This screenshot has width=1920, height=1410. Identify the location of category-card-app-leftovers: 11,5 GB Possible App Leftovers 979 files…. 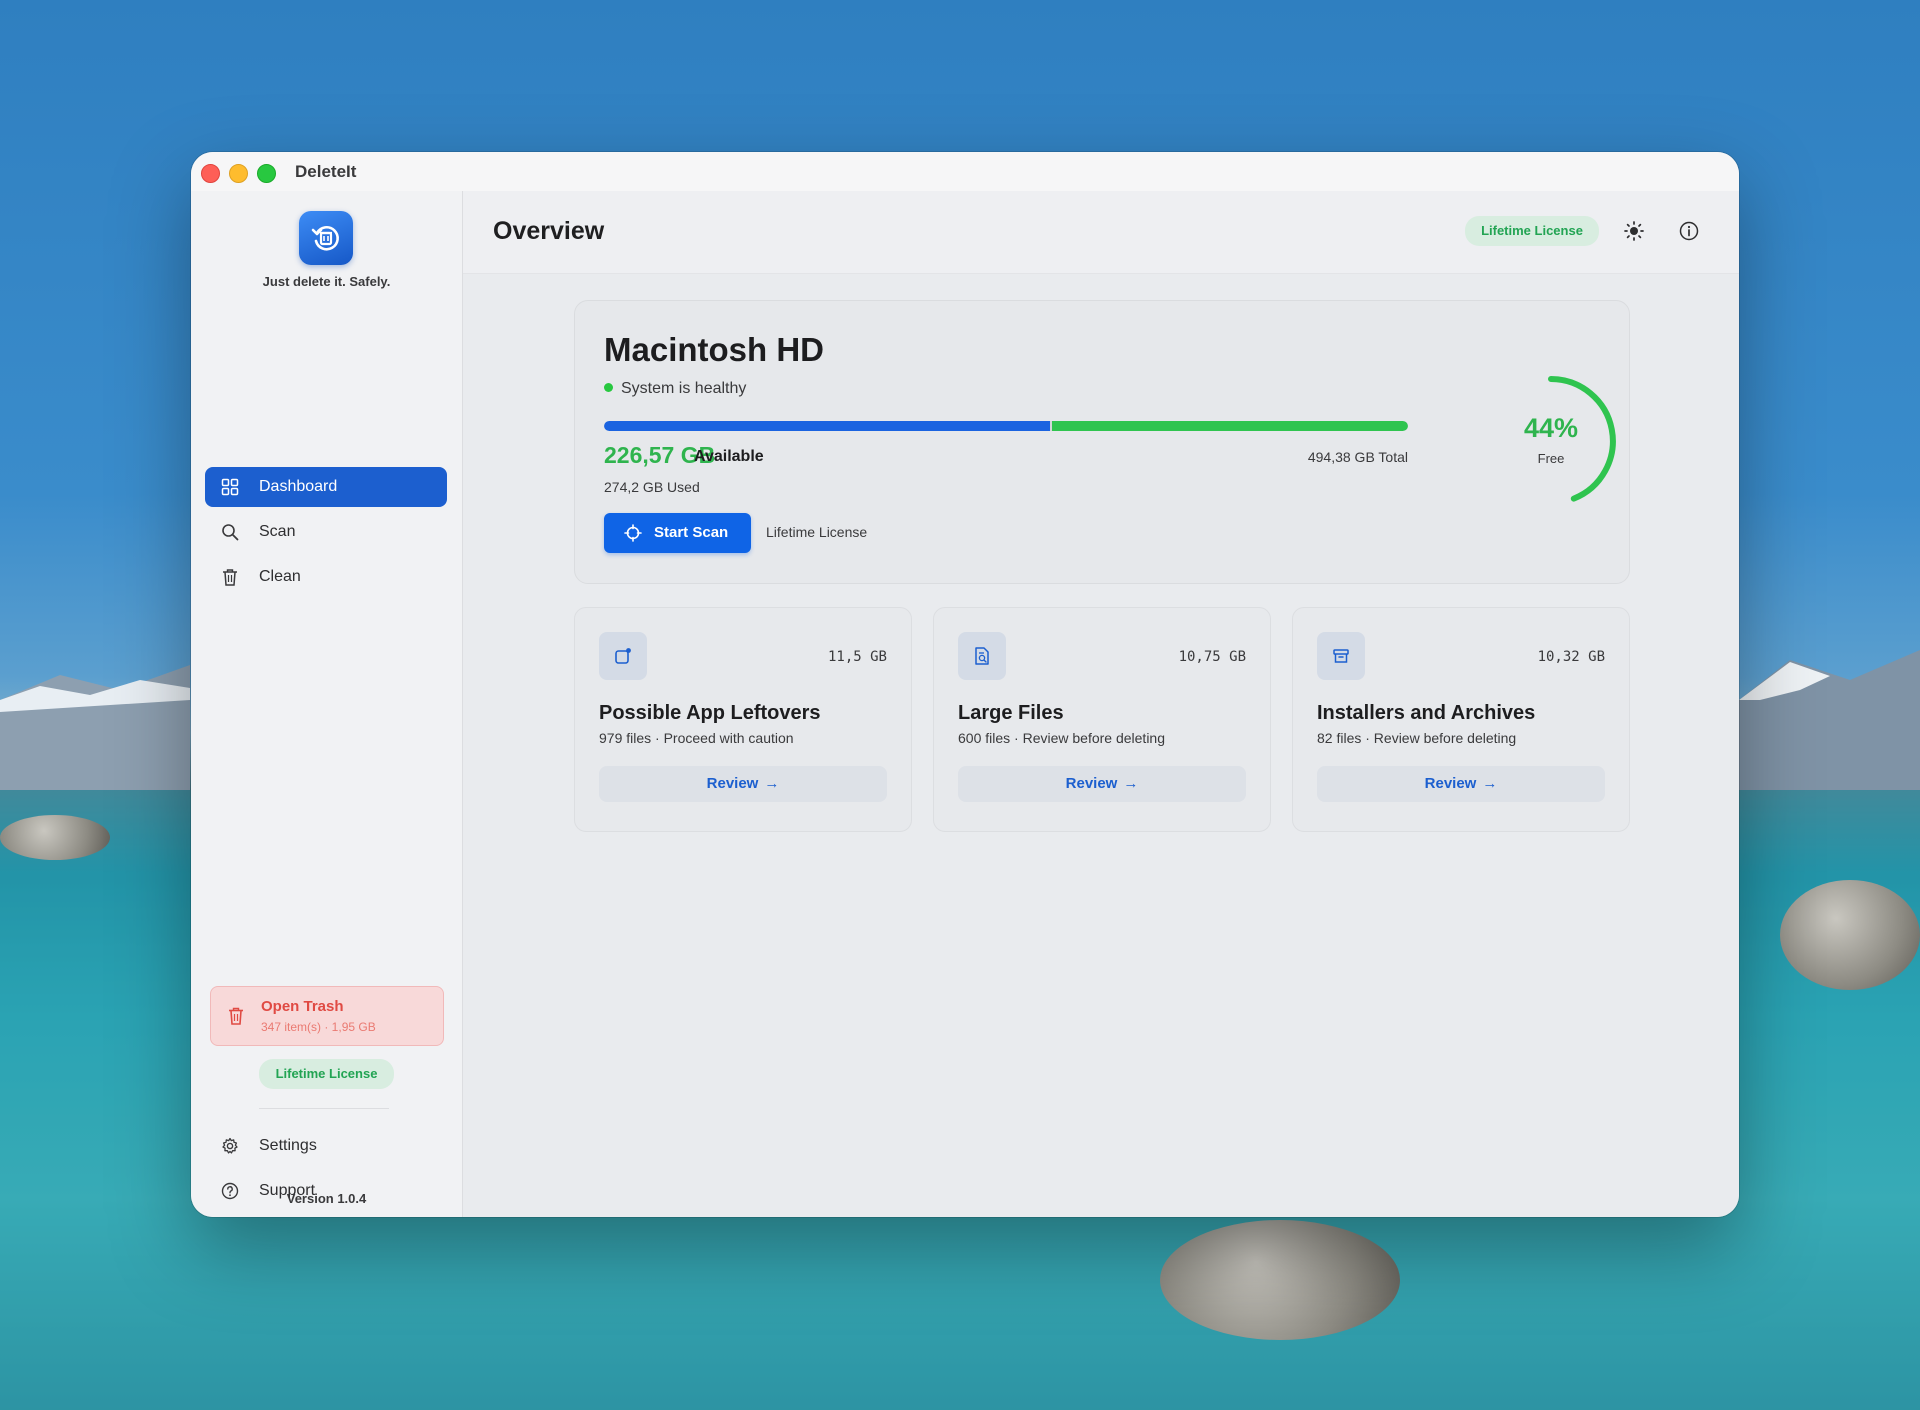
(743, 719).